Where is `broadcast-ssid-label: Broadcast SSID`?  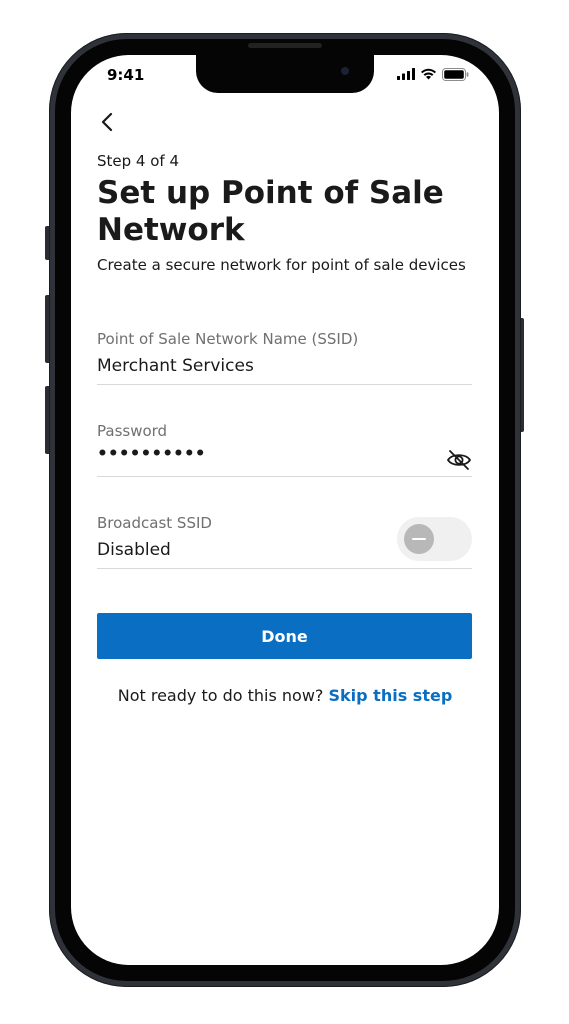 broadcast-ssid-label: Broadcast SSID is located at coordinates (154, 523).